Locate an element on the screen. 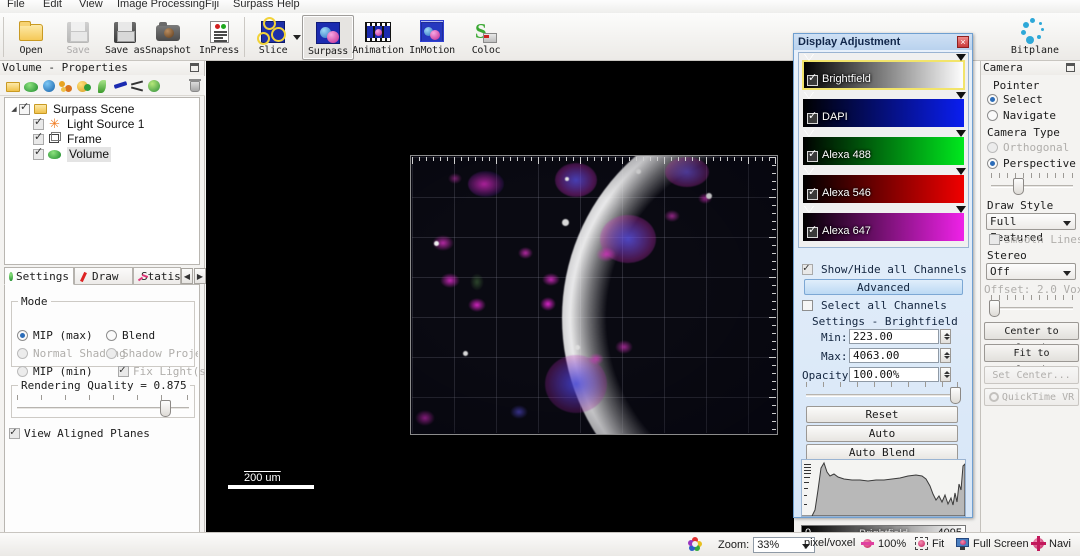  add-volume-icon is located at coordinates (49, 86).